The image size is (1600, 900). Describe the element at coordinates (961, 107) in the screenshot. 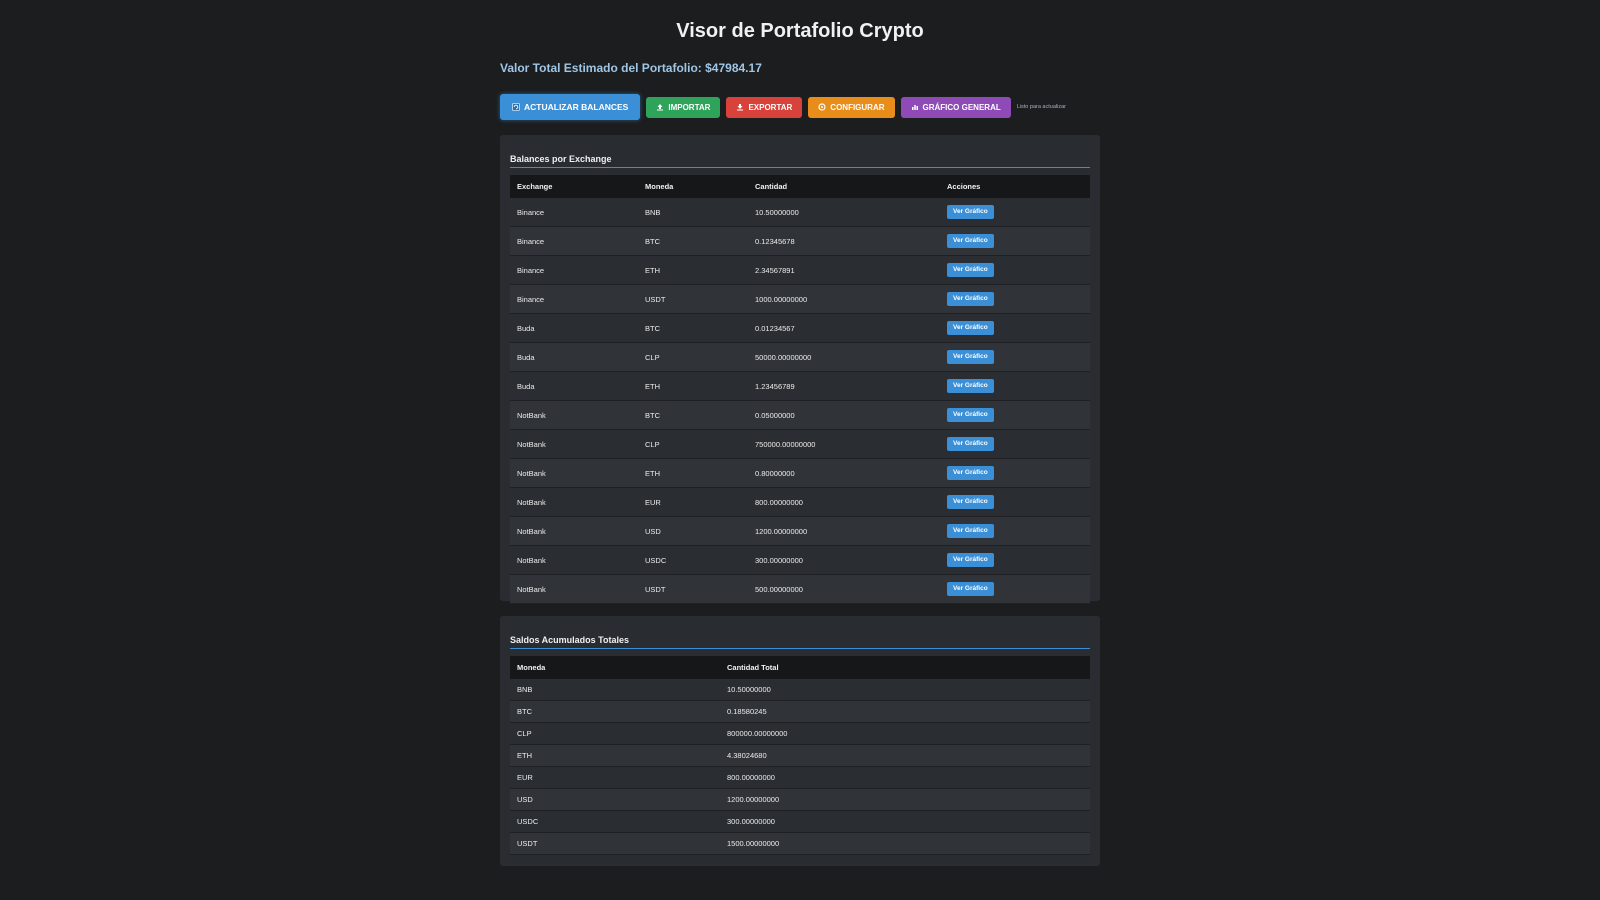

I see `general-chart-label: GRÁFICO GENERAL` at that location.